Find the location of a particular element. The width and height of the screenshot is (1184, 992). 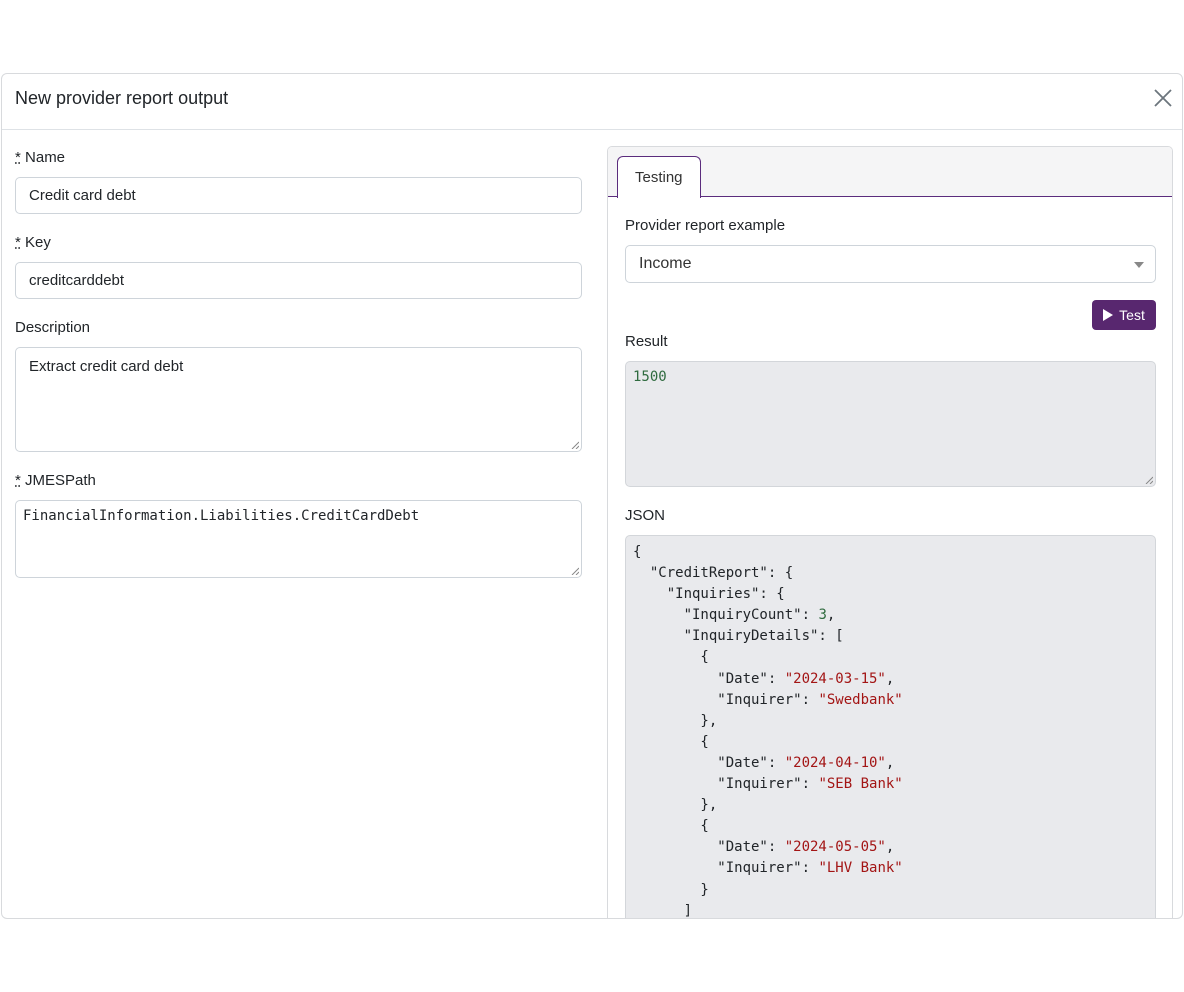

key-input: creditcarddebt is located at coordinates (298, 280).